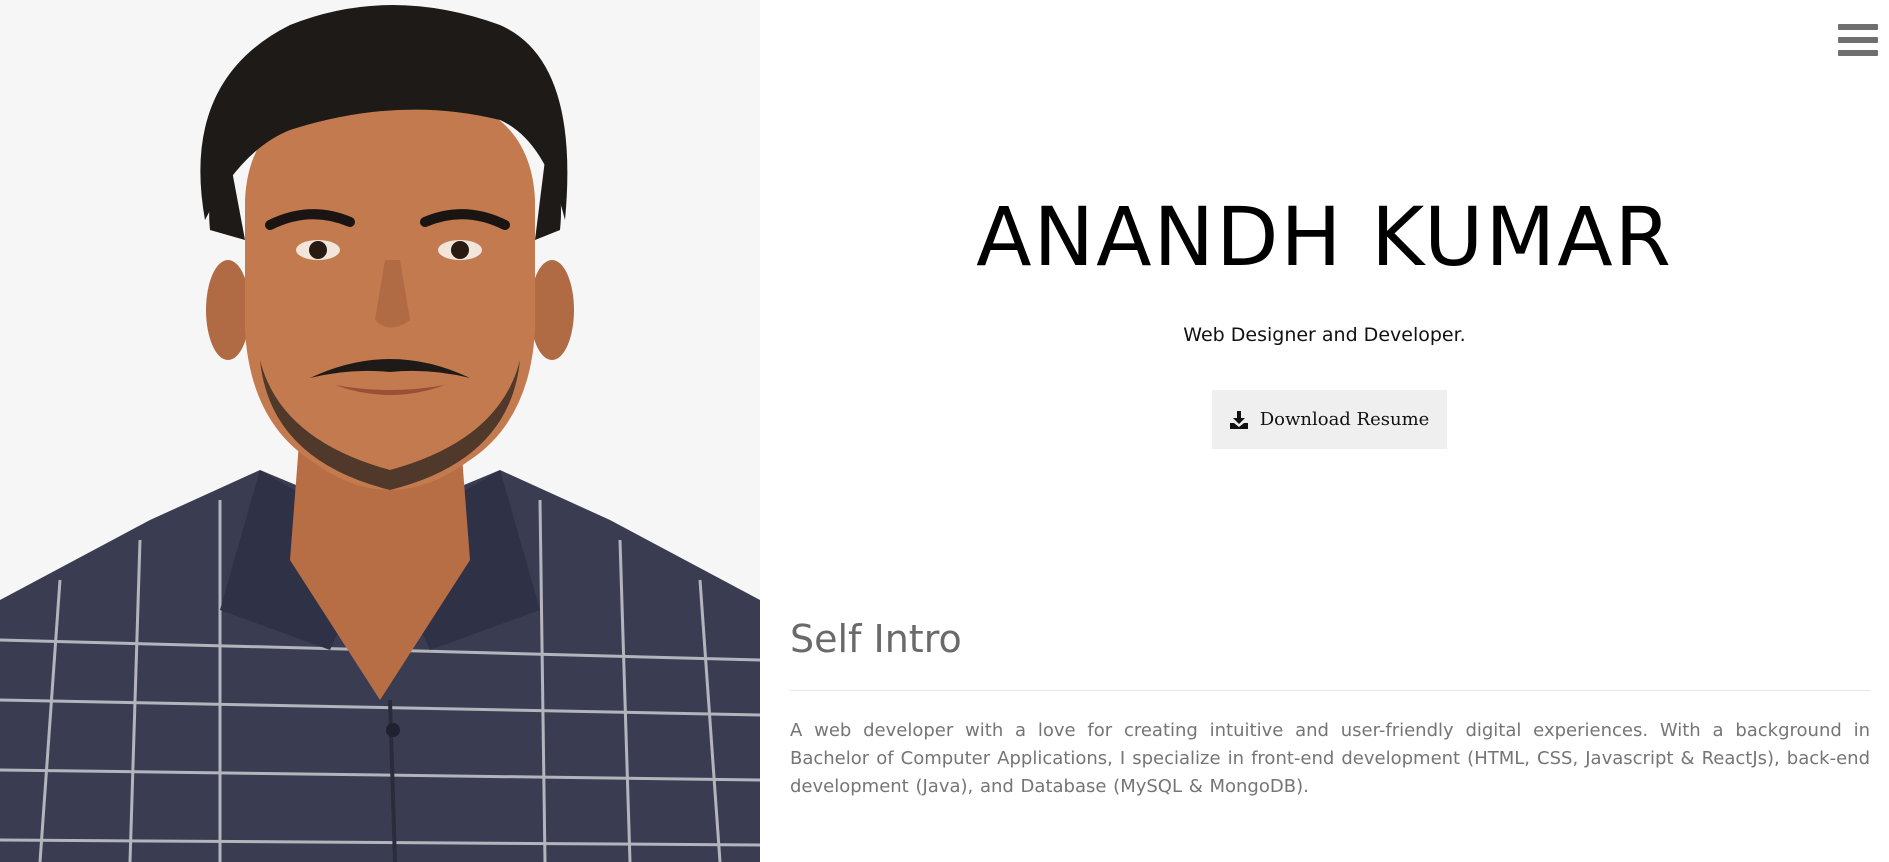 This screenshot has width=1889, height=862. I want to click on page-title: ANANDH KUMAR, so click(1324, 238).